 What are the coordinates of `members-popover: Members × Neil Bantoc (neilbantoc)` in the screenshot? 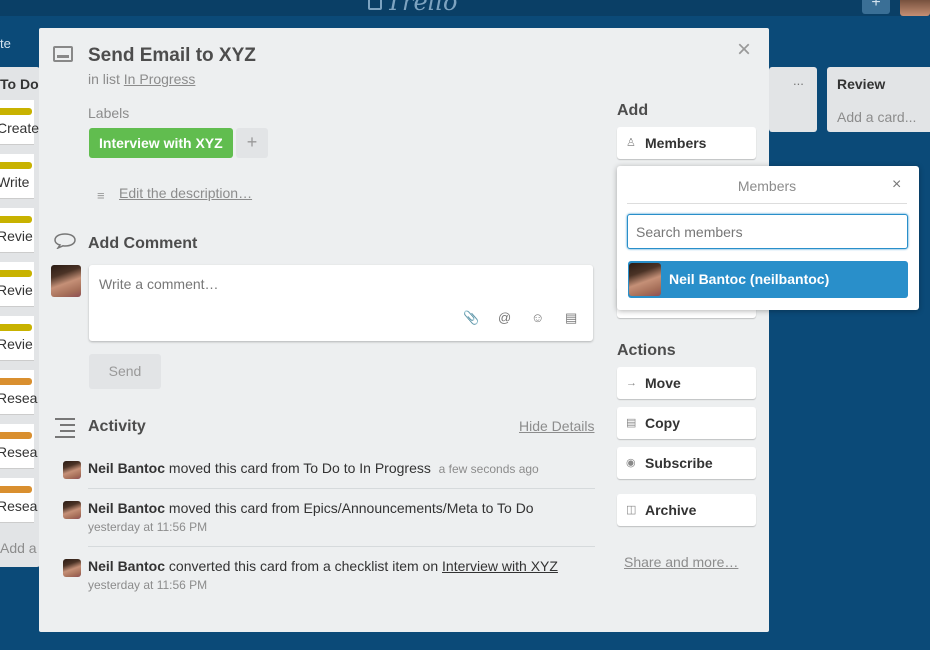 It's located at (768, 238).